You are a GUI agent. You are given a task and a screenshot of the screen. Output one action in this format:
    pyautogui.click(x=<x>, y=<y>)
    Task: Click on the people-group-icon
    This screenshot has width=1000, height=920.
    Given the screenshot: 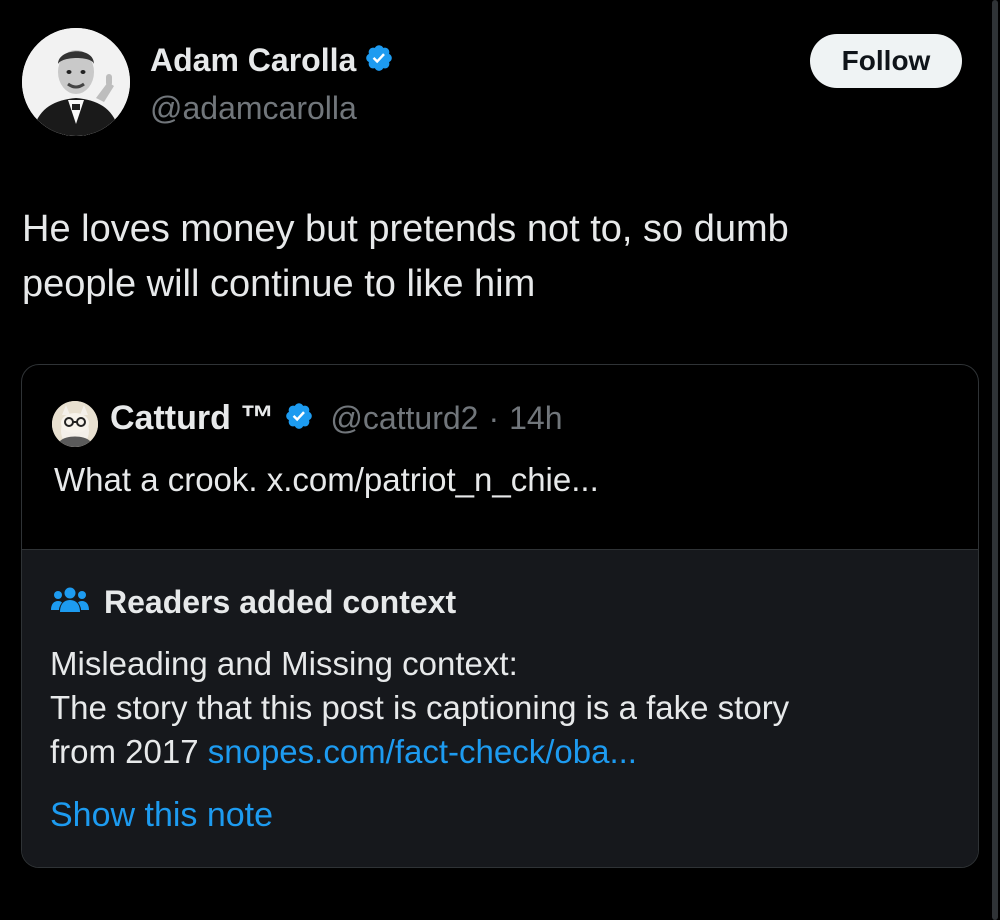 What is the action you would take?
    pyautogui.click(x=70, y=602)
    